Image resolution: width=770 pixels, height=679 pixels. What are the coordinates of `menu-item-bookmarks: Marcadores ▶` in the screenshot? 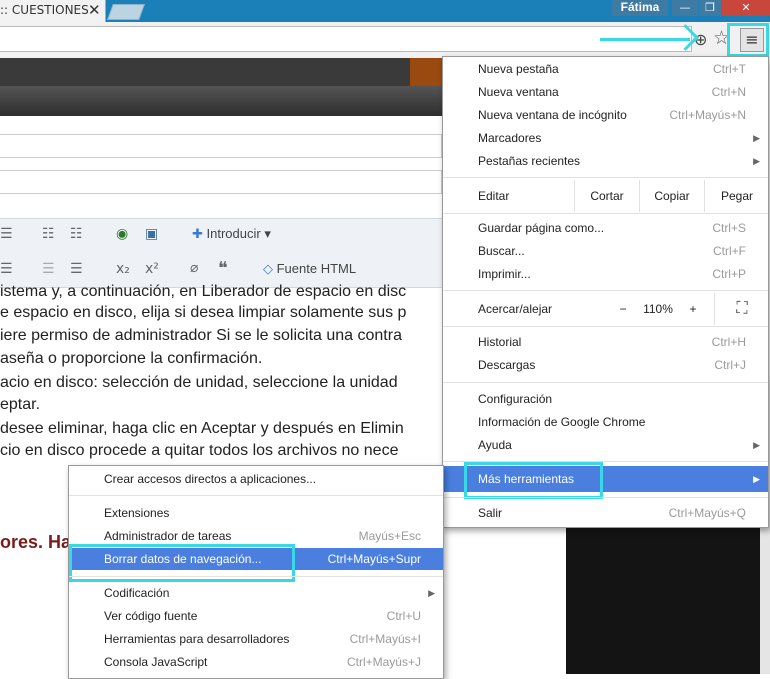 It's located at (605, 138).